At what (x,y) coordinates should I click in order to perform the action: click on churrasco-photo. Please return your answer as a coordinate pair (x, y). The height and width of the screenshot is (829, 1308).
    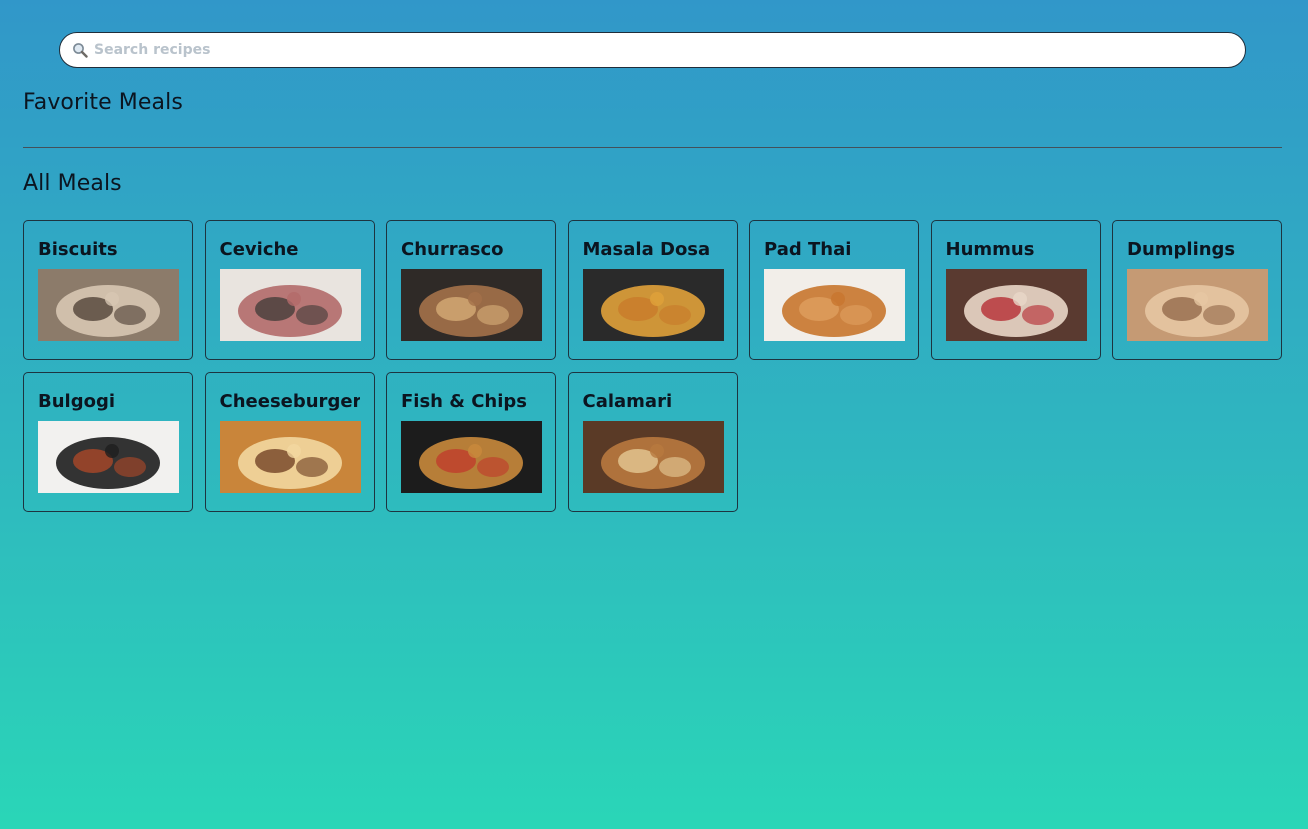
    Looking at the image, I should click on (471, 305).